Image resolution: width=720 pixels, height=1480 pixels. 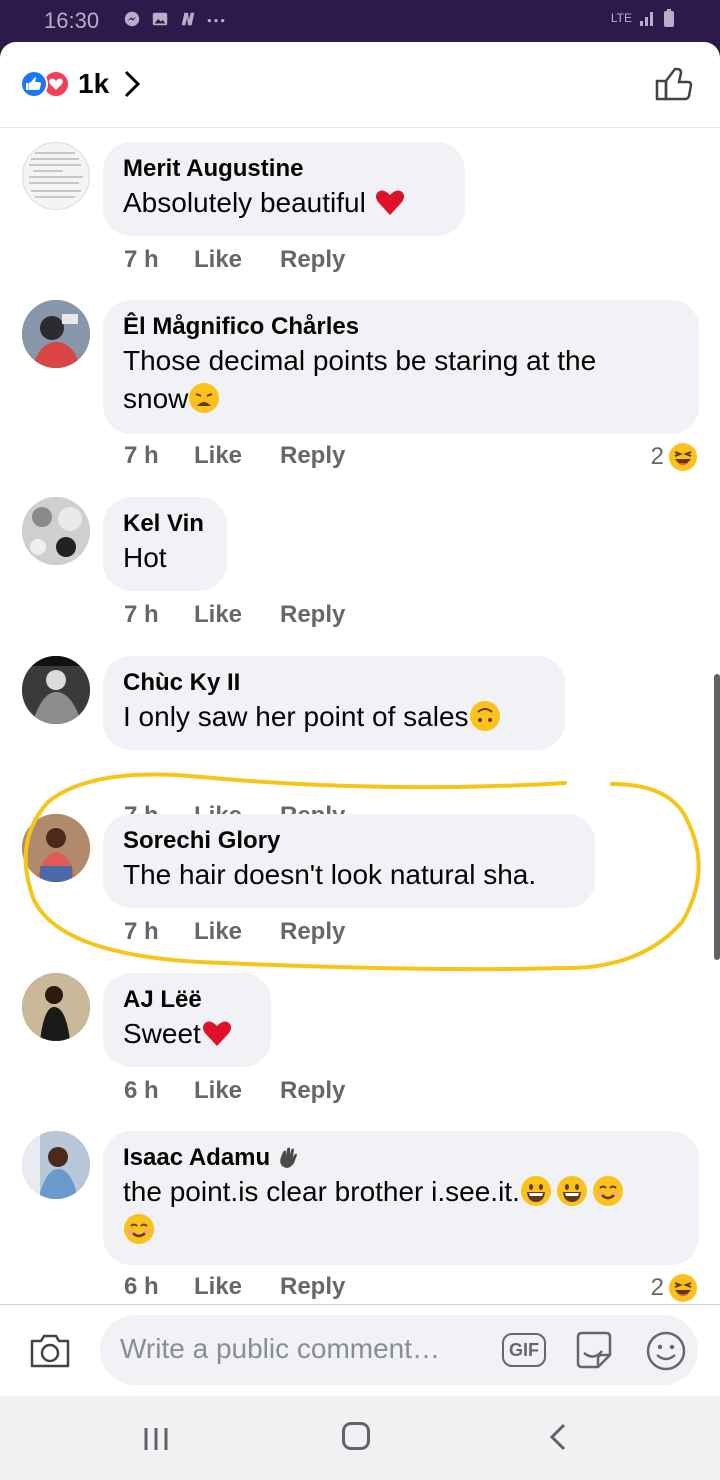 I want to click on network-label: LTE, so click(x=621, y=18).